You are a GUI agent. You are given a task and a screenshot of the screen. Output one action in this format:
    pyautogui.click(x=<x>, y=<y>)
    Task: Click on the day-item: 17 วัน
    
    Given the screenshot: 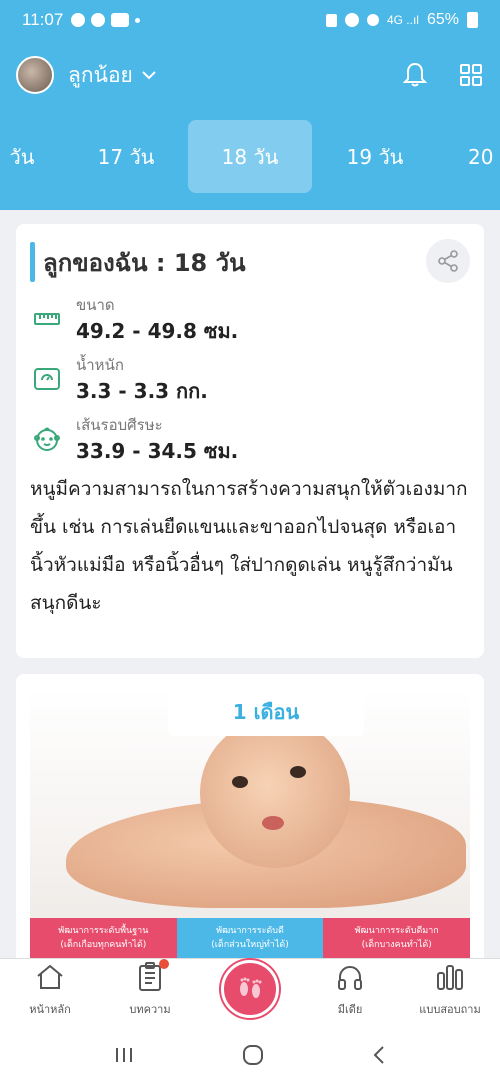 What is the action you would take?
    pyautogui.click(x=126, y=156)
    